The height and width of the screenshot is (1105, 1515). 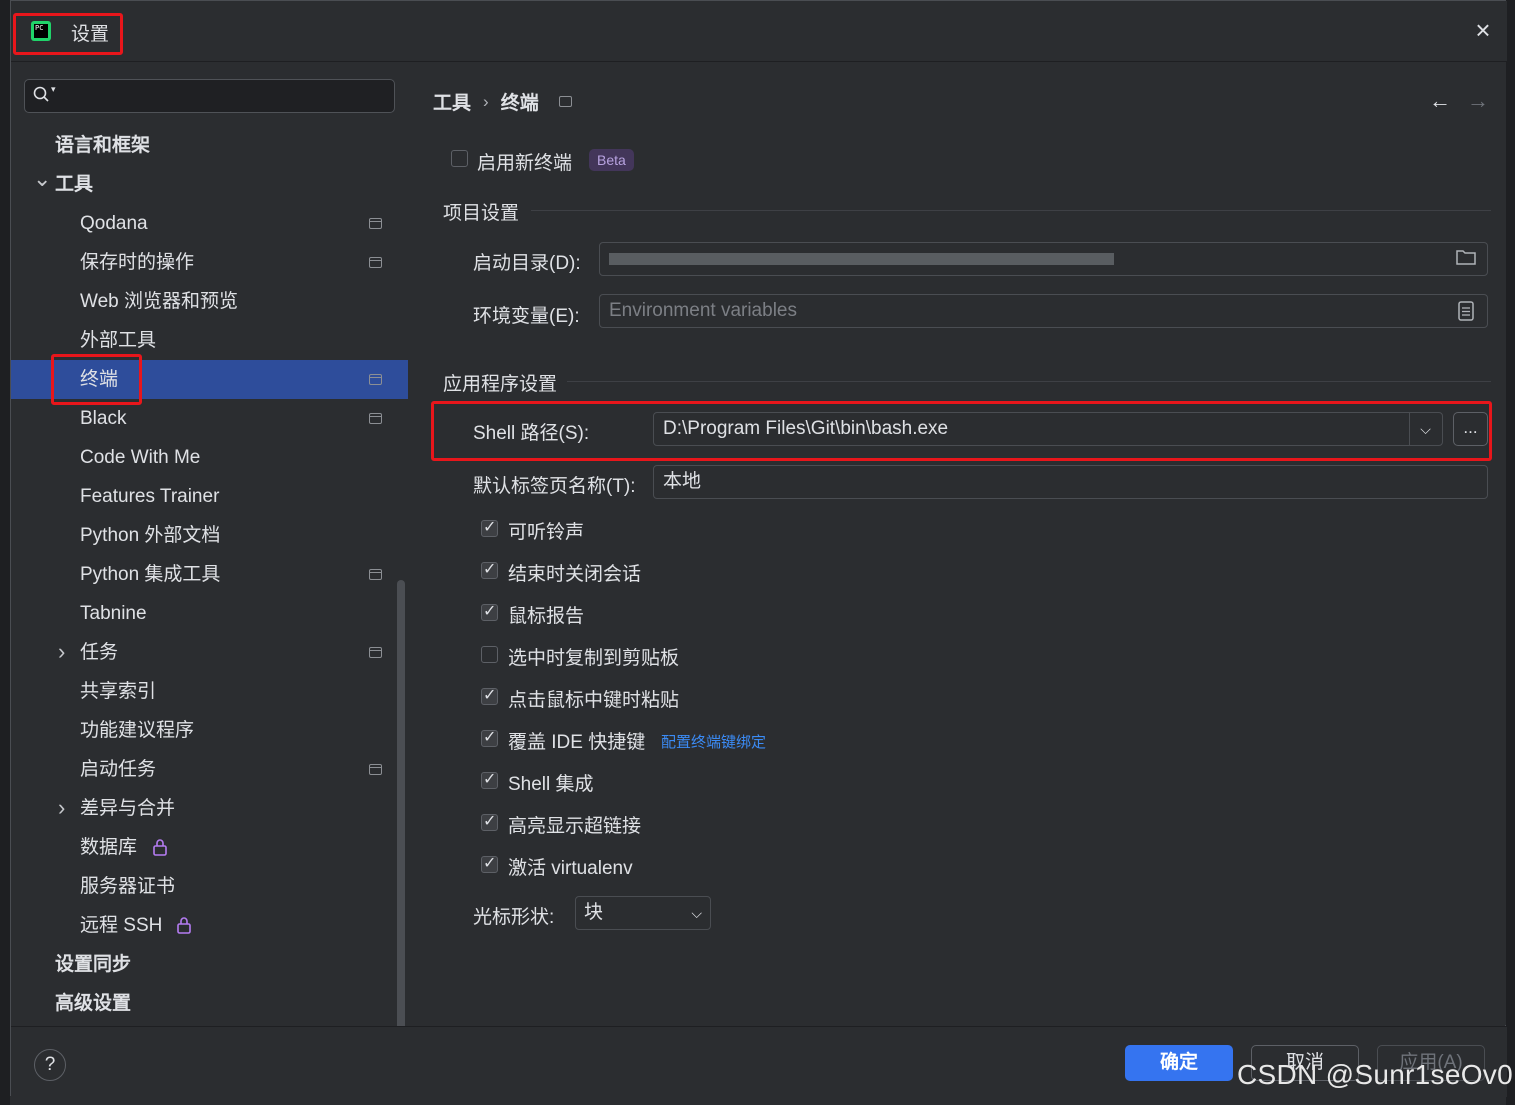 What do you see at coordinates (209, 769) in the screenshot?
I see `sidebar-item: 启动任务` at bounding box center [209, 769].